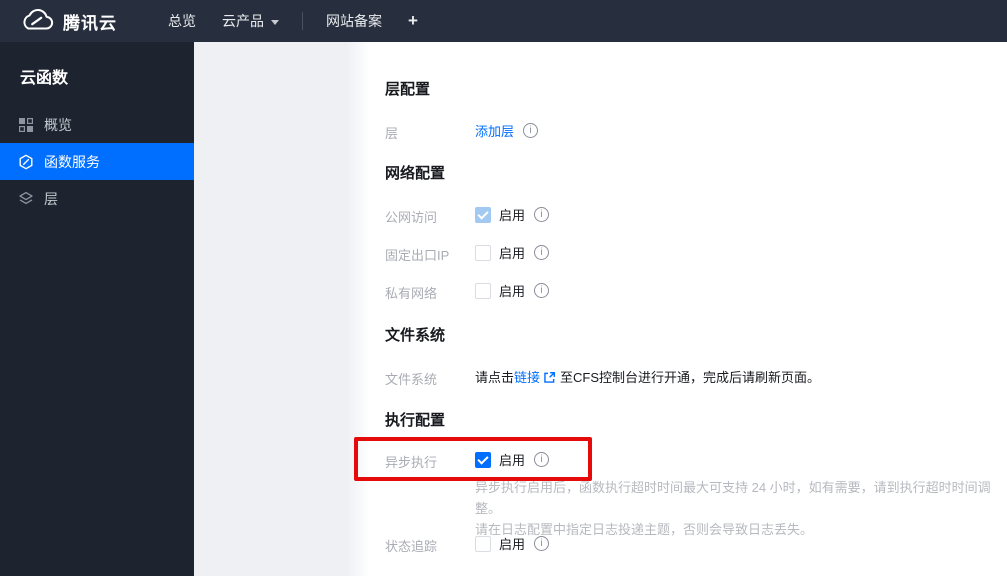 This screenshot has width=1007, height=576. I want to click on nav-overview-label: 总览, so click(182, 21).